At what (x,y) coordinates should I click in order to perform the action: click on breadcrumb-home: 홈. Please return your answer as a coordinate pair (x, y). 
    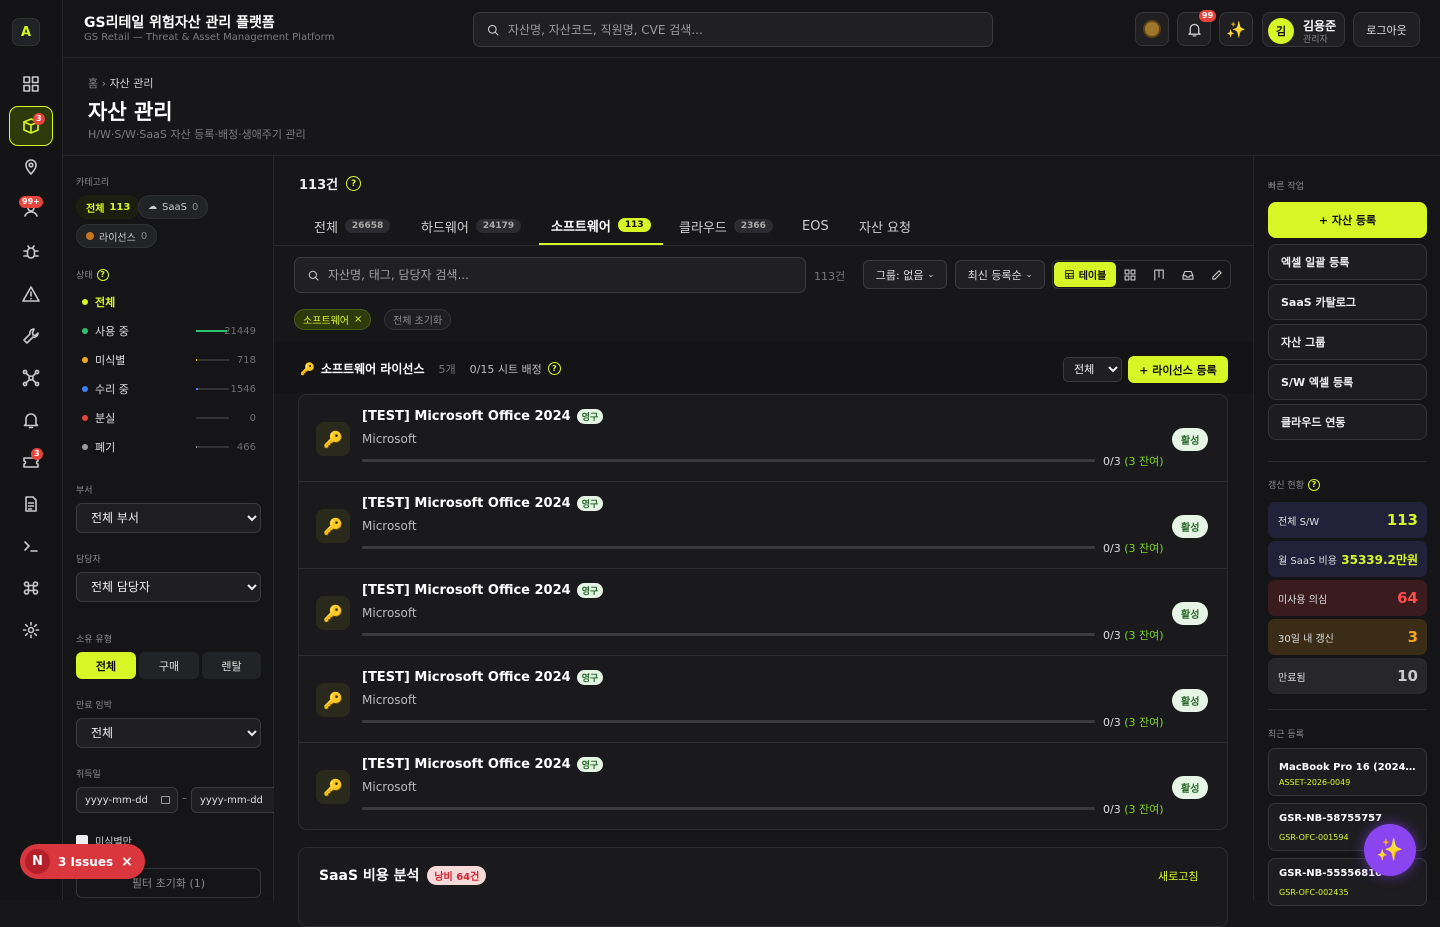
    Looking at the image, I should click on (93, 83).